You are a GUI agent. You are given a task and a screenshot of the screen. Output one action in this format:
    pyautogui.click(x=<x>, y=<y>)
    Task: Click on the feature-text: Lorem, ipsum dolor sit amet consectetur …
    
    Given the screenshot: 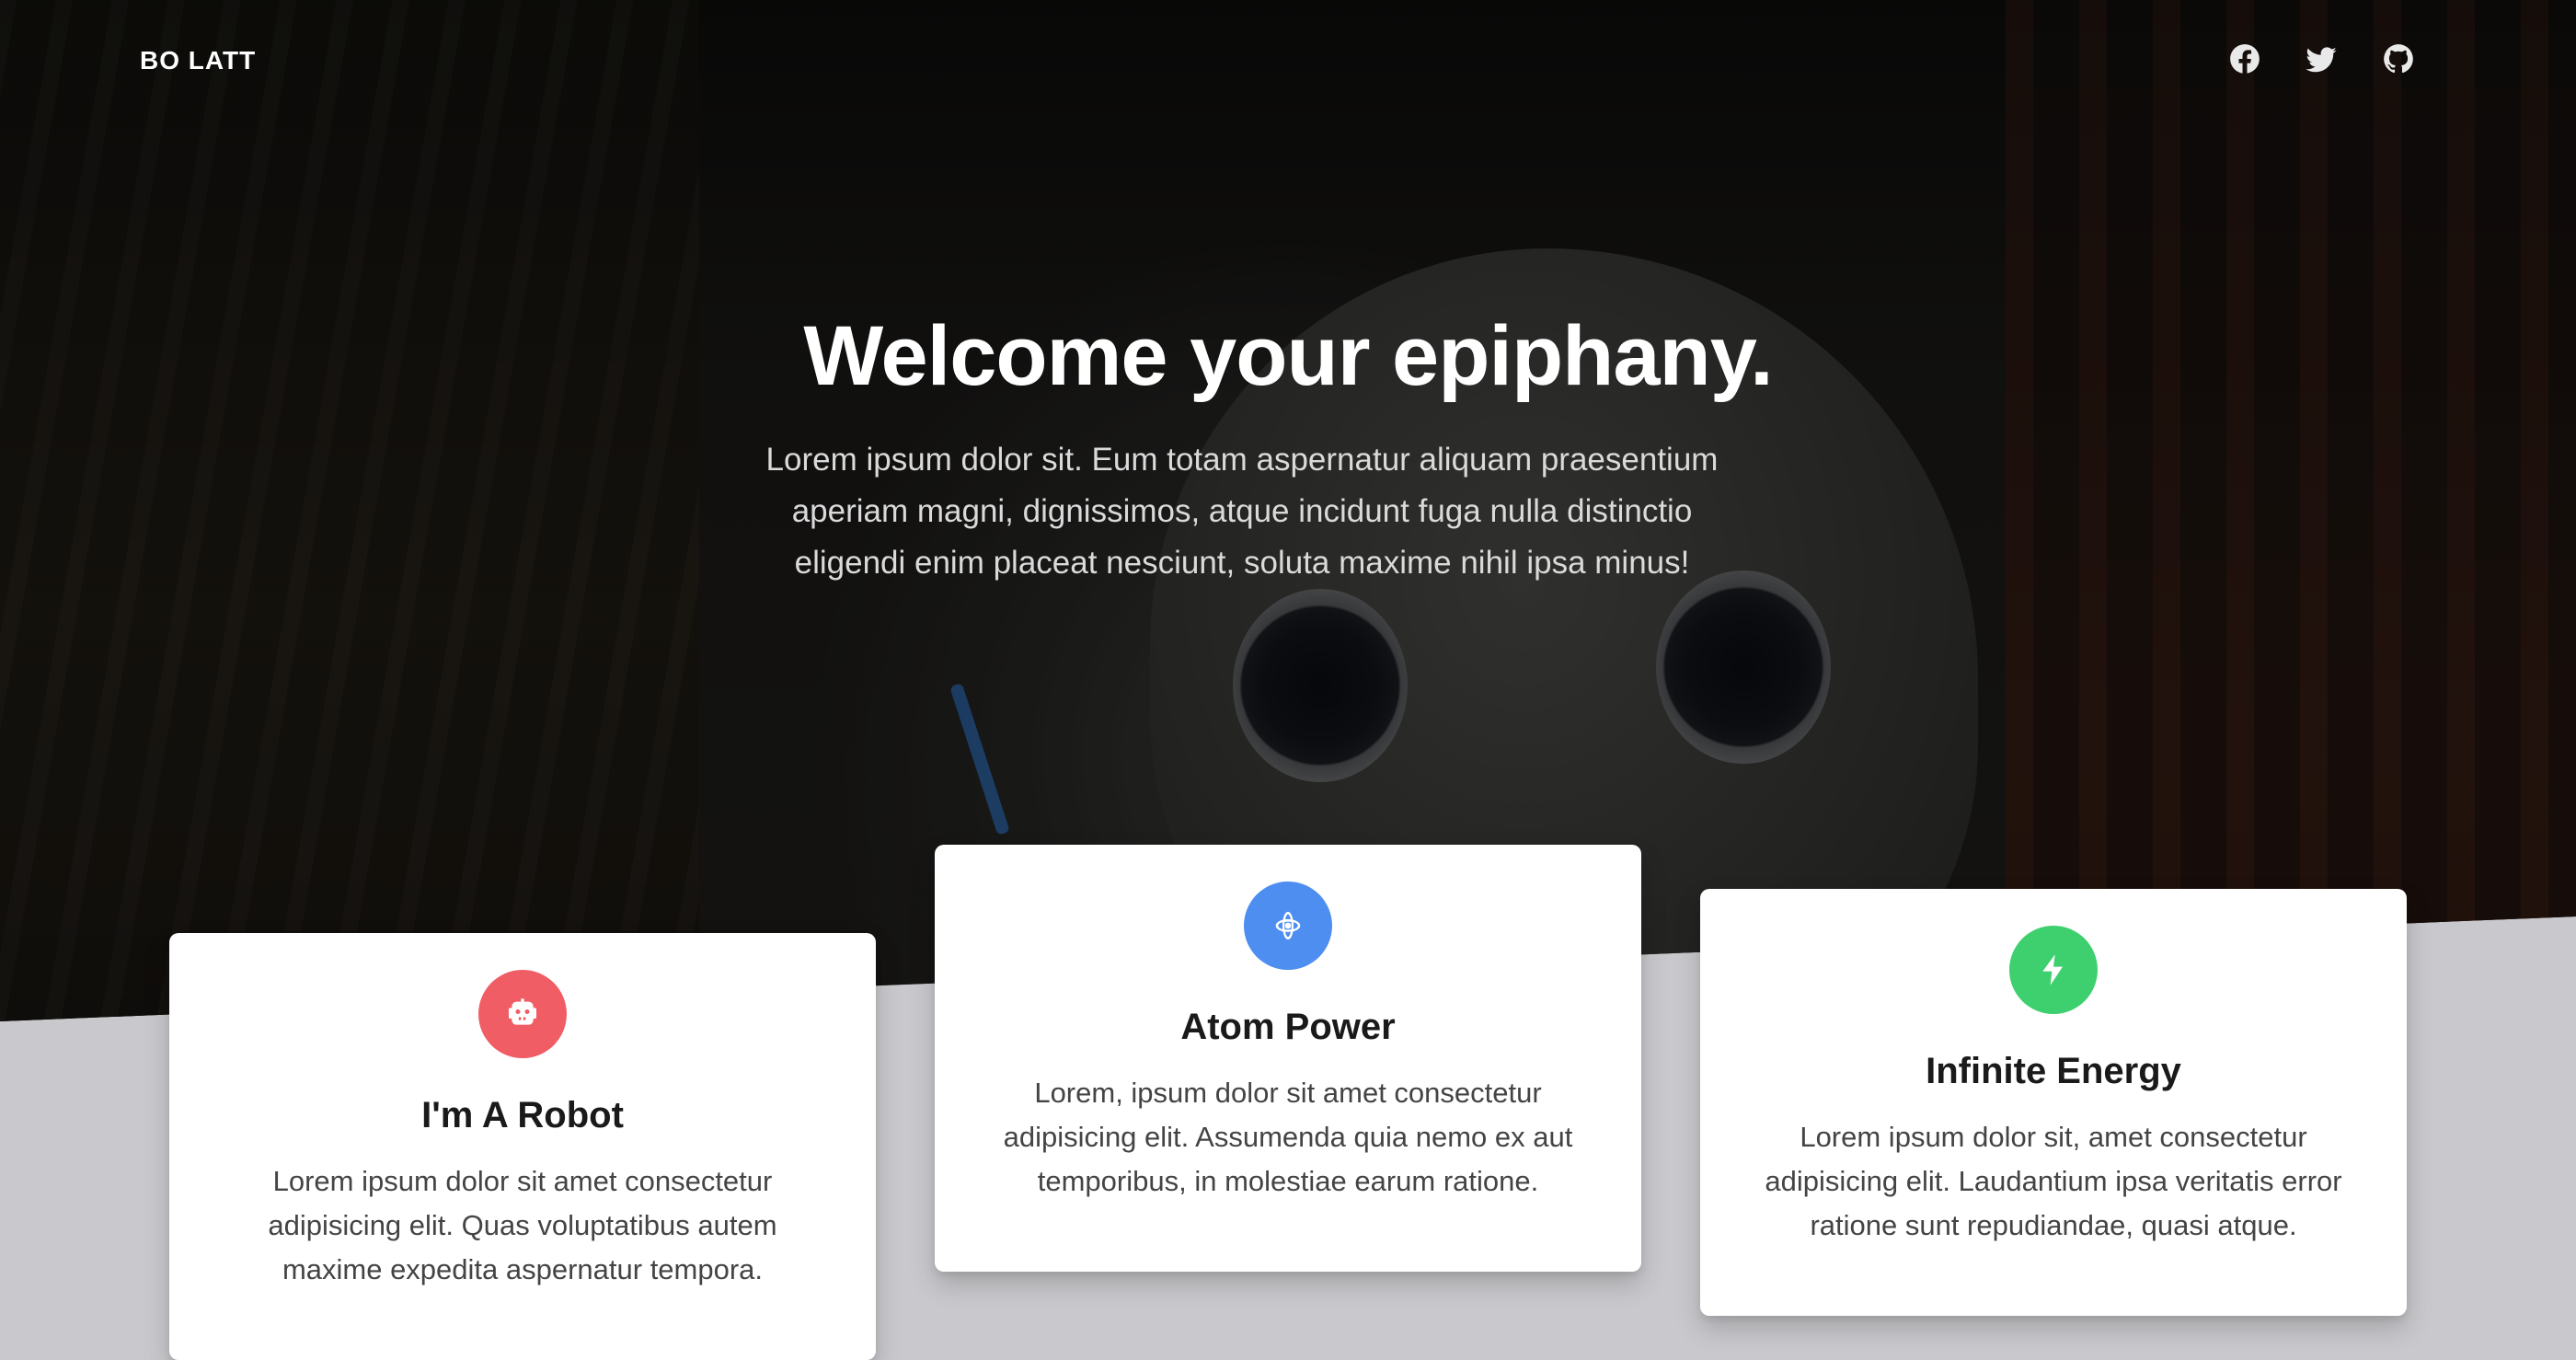 What is the action you would take?
    pyautogui.click(x=1288, y=1137)
    